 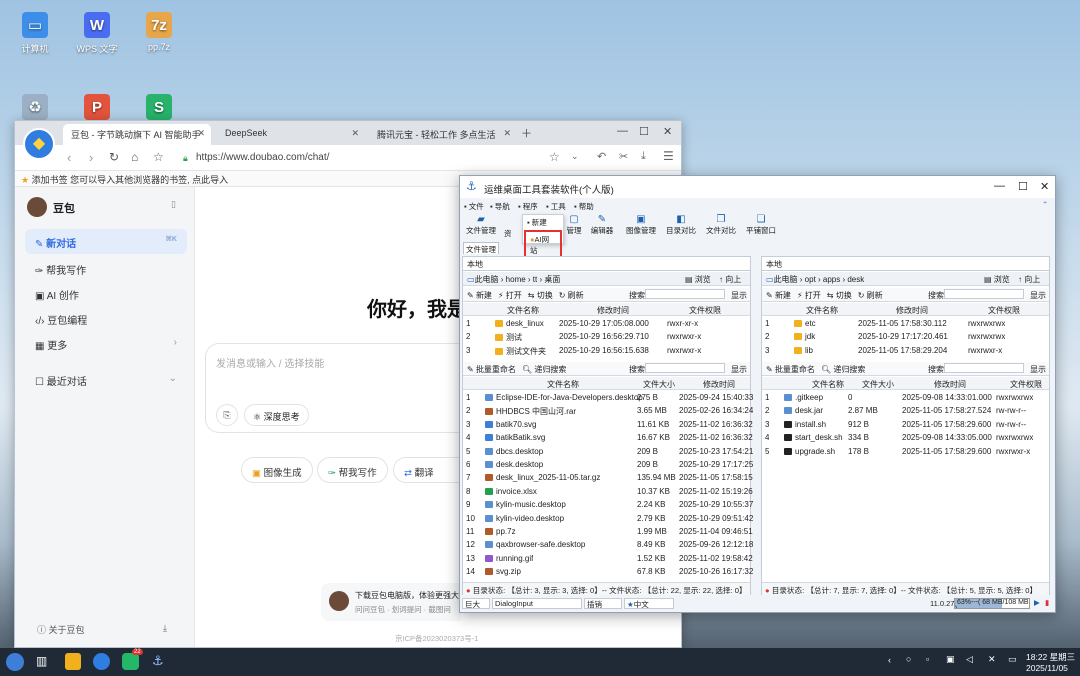 What do you see at coordinates (106, 343) in the screenshot?
I see `sidebar-item-more: ▦ 更多 ›` at bounding box center [106, 343].